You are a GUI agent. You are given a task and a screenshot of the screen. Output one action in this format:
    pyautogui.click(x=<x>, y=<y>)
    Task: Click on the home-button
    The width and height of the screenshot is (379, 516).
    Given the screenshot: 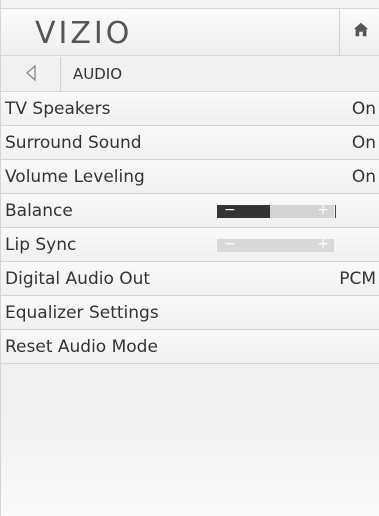 What is the action you would take?
    pyautogui.click(x=359, y=32)
    